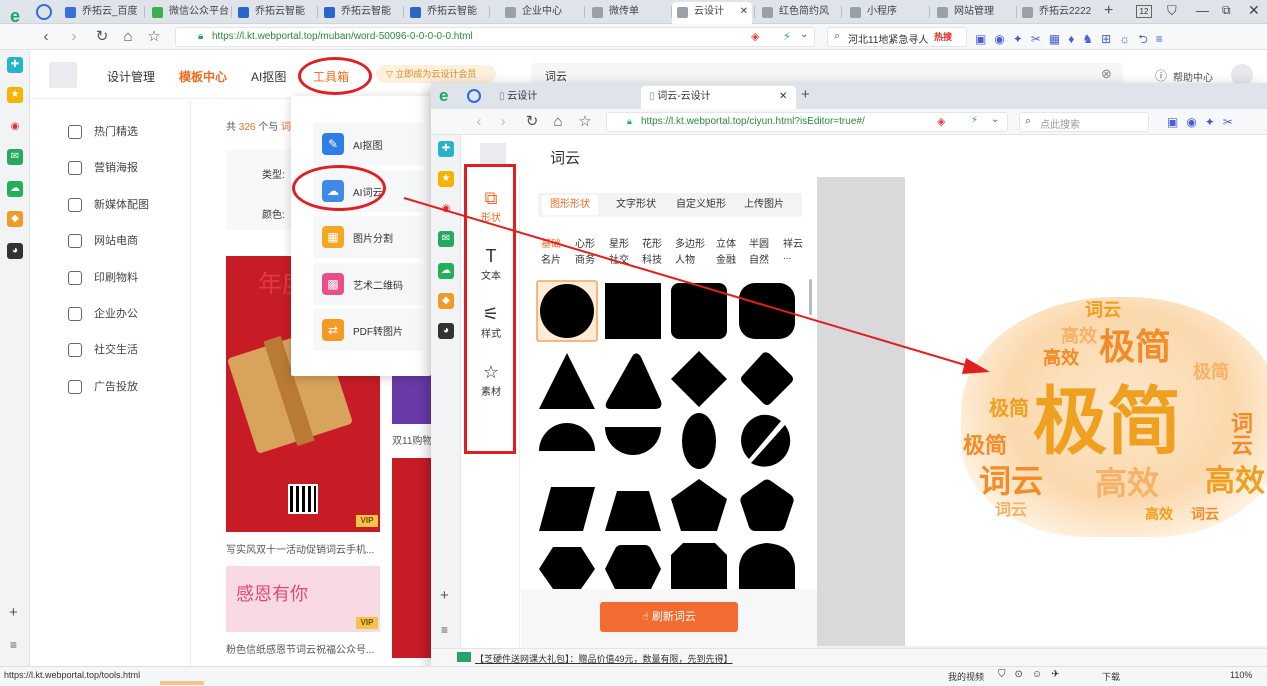 Image resolution: width=1267 pixels, height=686 pixels. I want to click on annotation-arrow, so click(696, 285).